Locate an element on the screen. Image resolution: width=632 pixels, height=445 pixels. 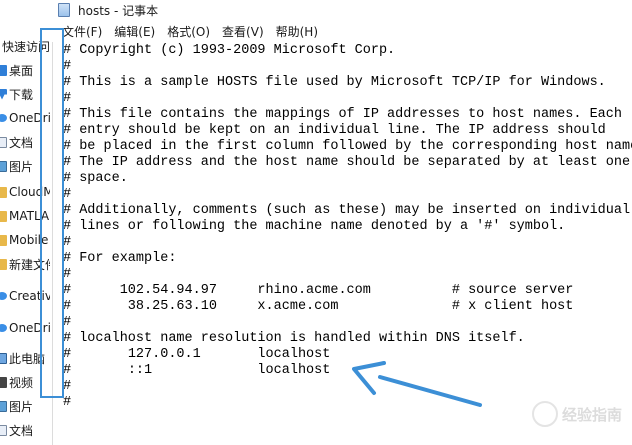
menu-edit: 编辑(E) is located at coordinates (134, 32).